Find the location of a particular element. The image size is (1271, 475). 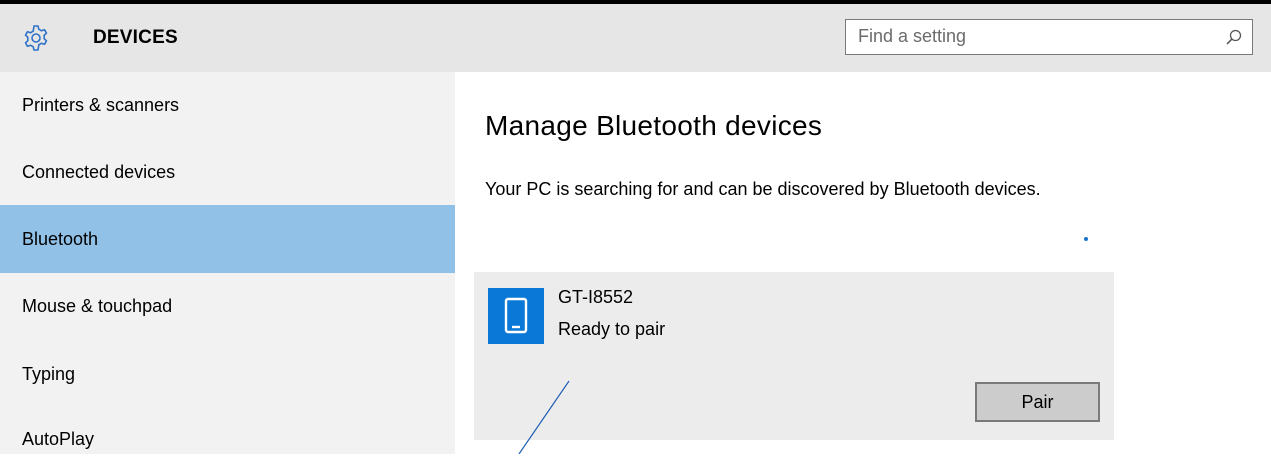

phone-icon is located at coordinates (516, 316).